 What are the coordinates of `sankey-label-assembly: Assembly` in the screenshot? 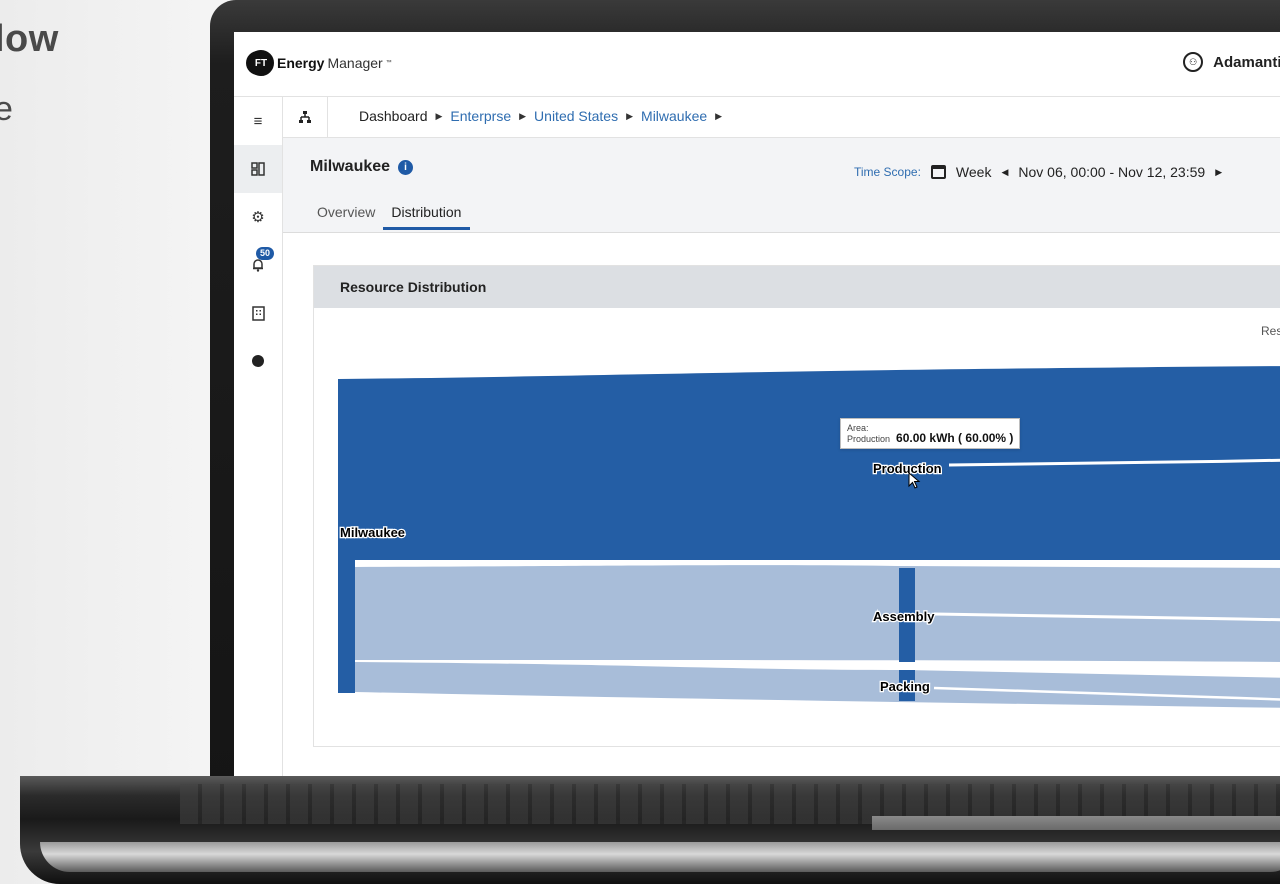 It's located at (904, 616).